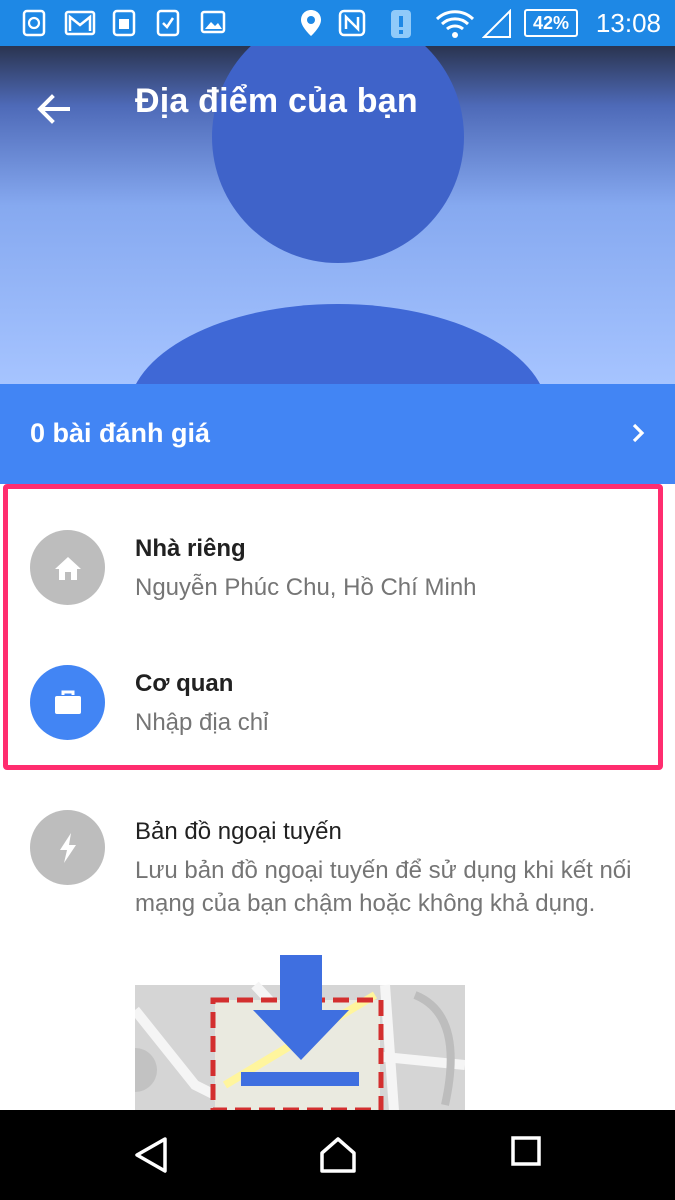 Image resolution: width=675 pixels, height=1200 pixels. What do you see at coordinates (338, 154) in the screenshot?
I see `avatar-head` at bounding box center [338, 154].